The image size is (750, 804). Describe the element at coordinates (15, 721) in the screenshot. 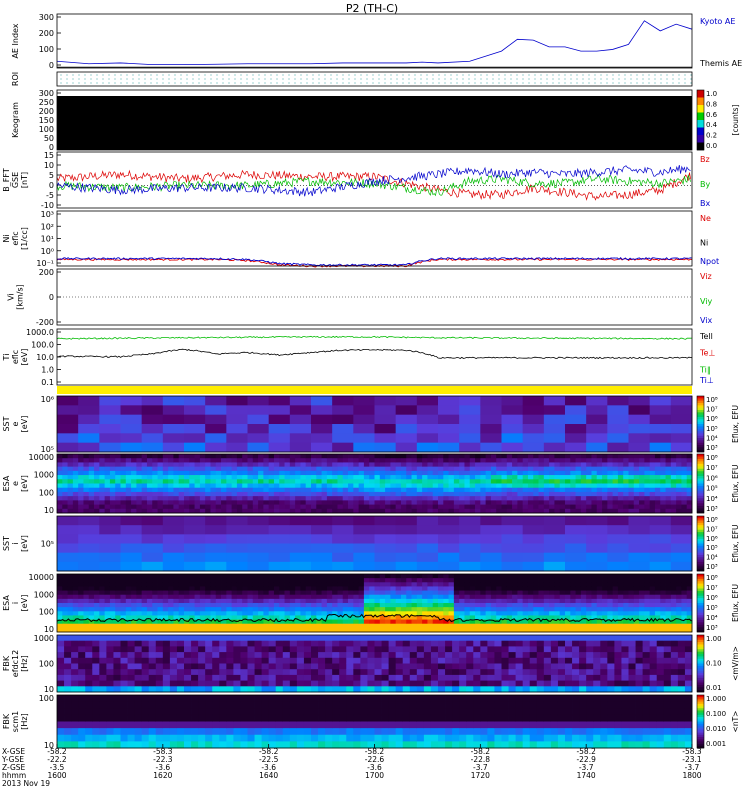

I see `ylabel-fbk_b: FBKscm1[Hz]` at that location.